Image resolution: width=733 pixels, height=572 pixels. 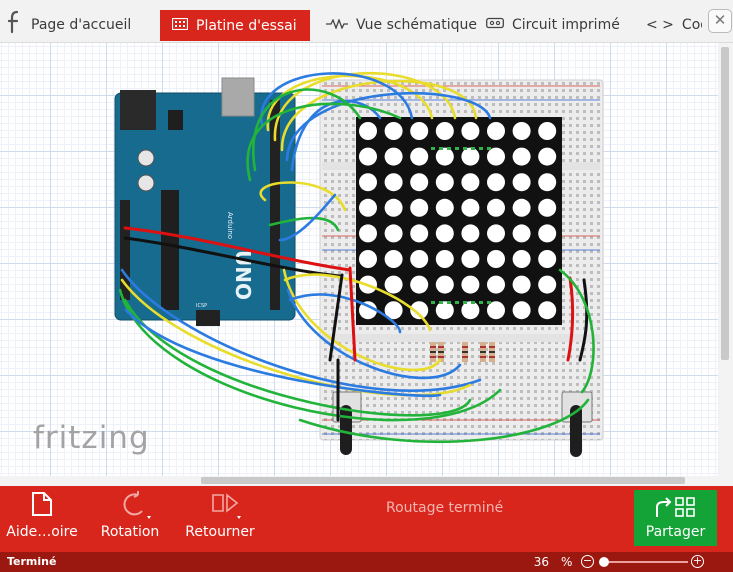 I want to click on share-button: Partager, so click(x=675, y=518).